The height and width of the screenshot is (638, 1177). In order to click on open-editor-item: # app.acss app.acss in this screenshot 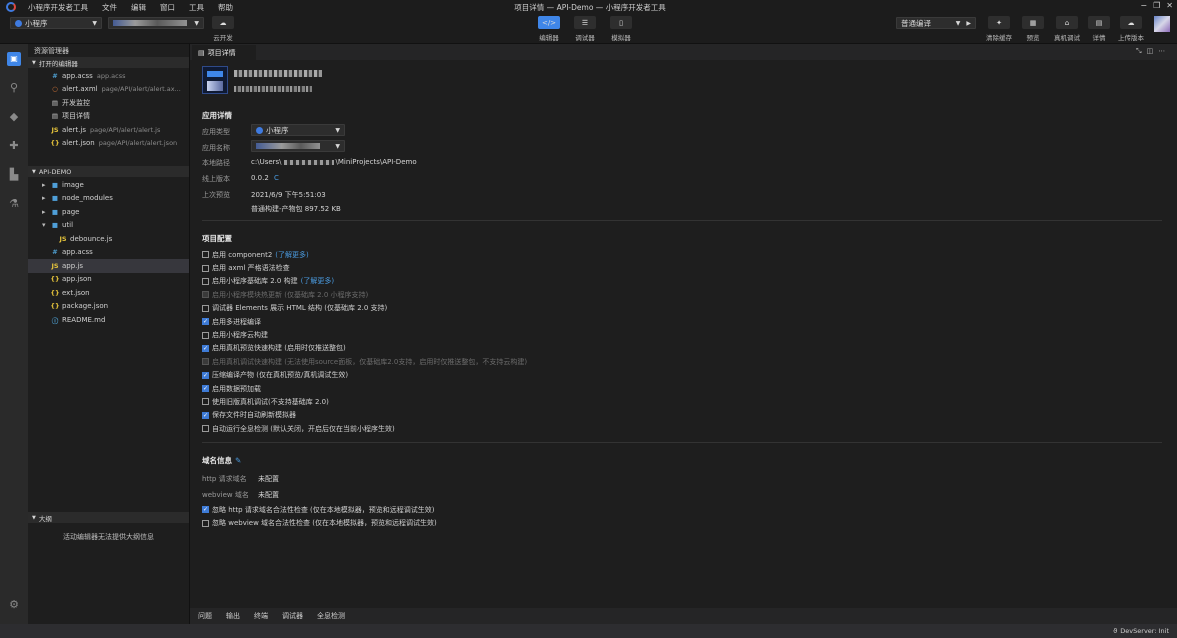, I will do `click(108, 76)`.